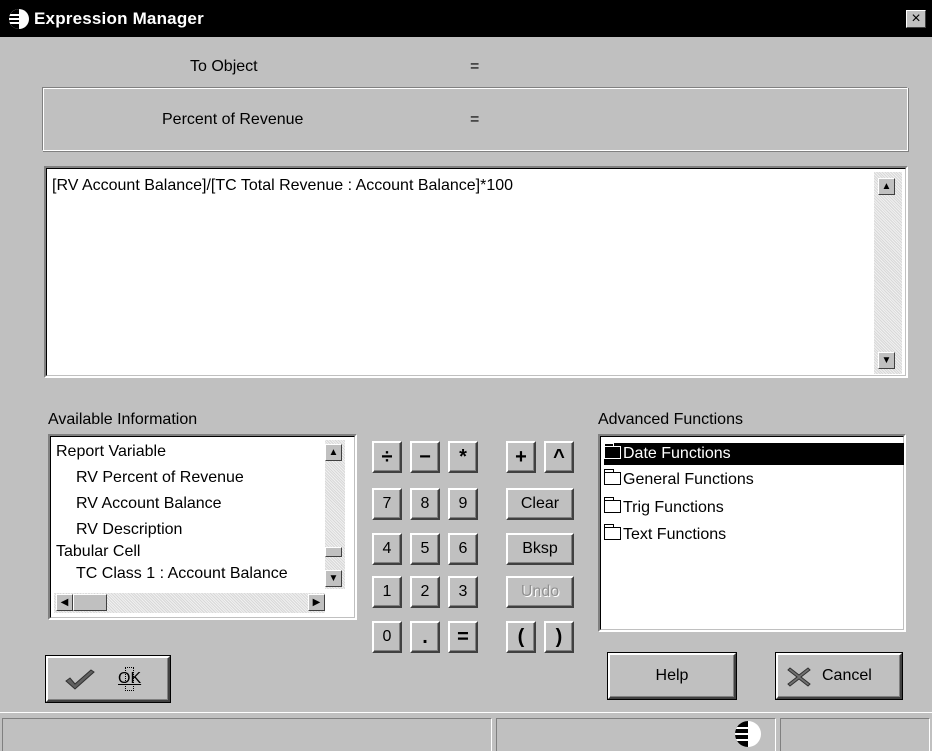  I want to click on target-field-label: Percent of Revenue, so click(233, 119).